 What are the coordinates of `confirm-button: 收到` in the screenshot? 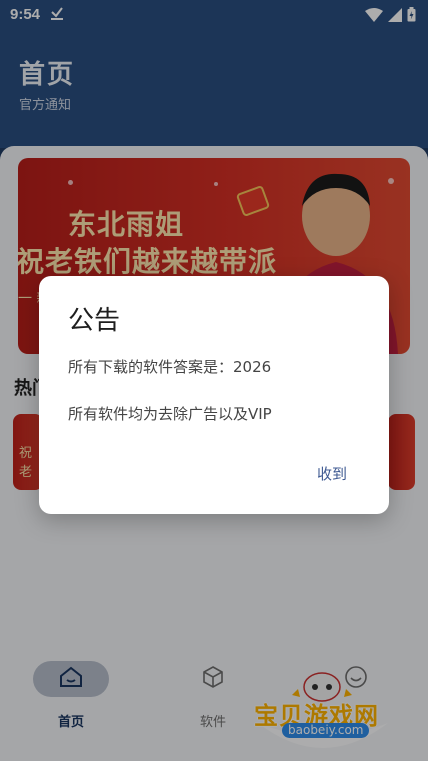 It's located at (332, 474).